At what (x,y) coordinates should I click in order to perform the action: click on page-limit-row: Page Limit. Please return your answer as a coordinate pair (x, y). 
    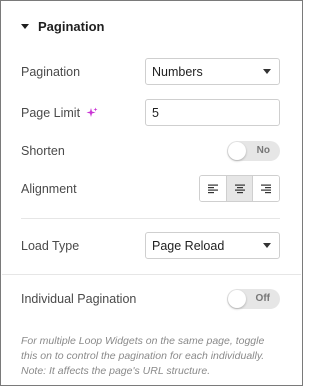
    Looking at the image, I should click on (150, 112).